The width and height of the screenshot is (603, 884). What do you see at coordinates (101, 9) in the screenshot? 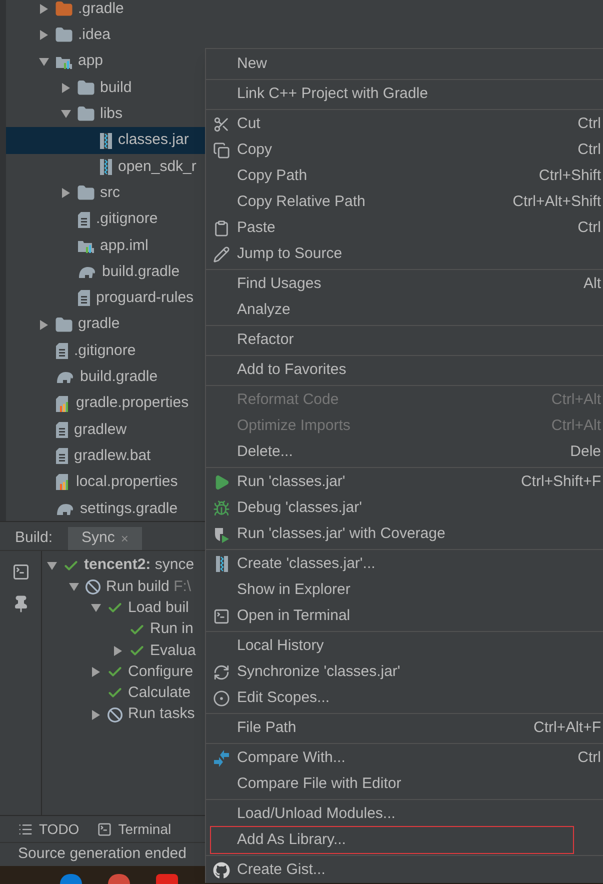
I see `file-name: .gradle` at bounding box center [101, 9].